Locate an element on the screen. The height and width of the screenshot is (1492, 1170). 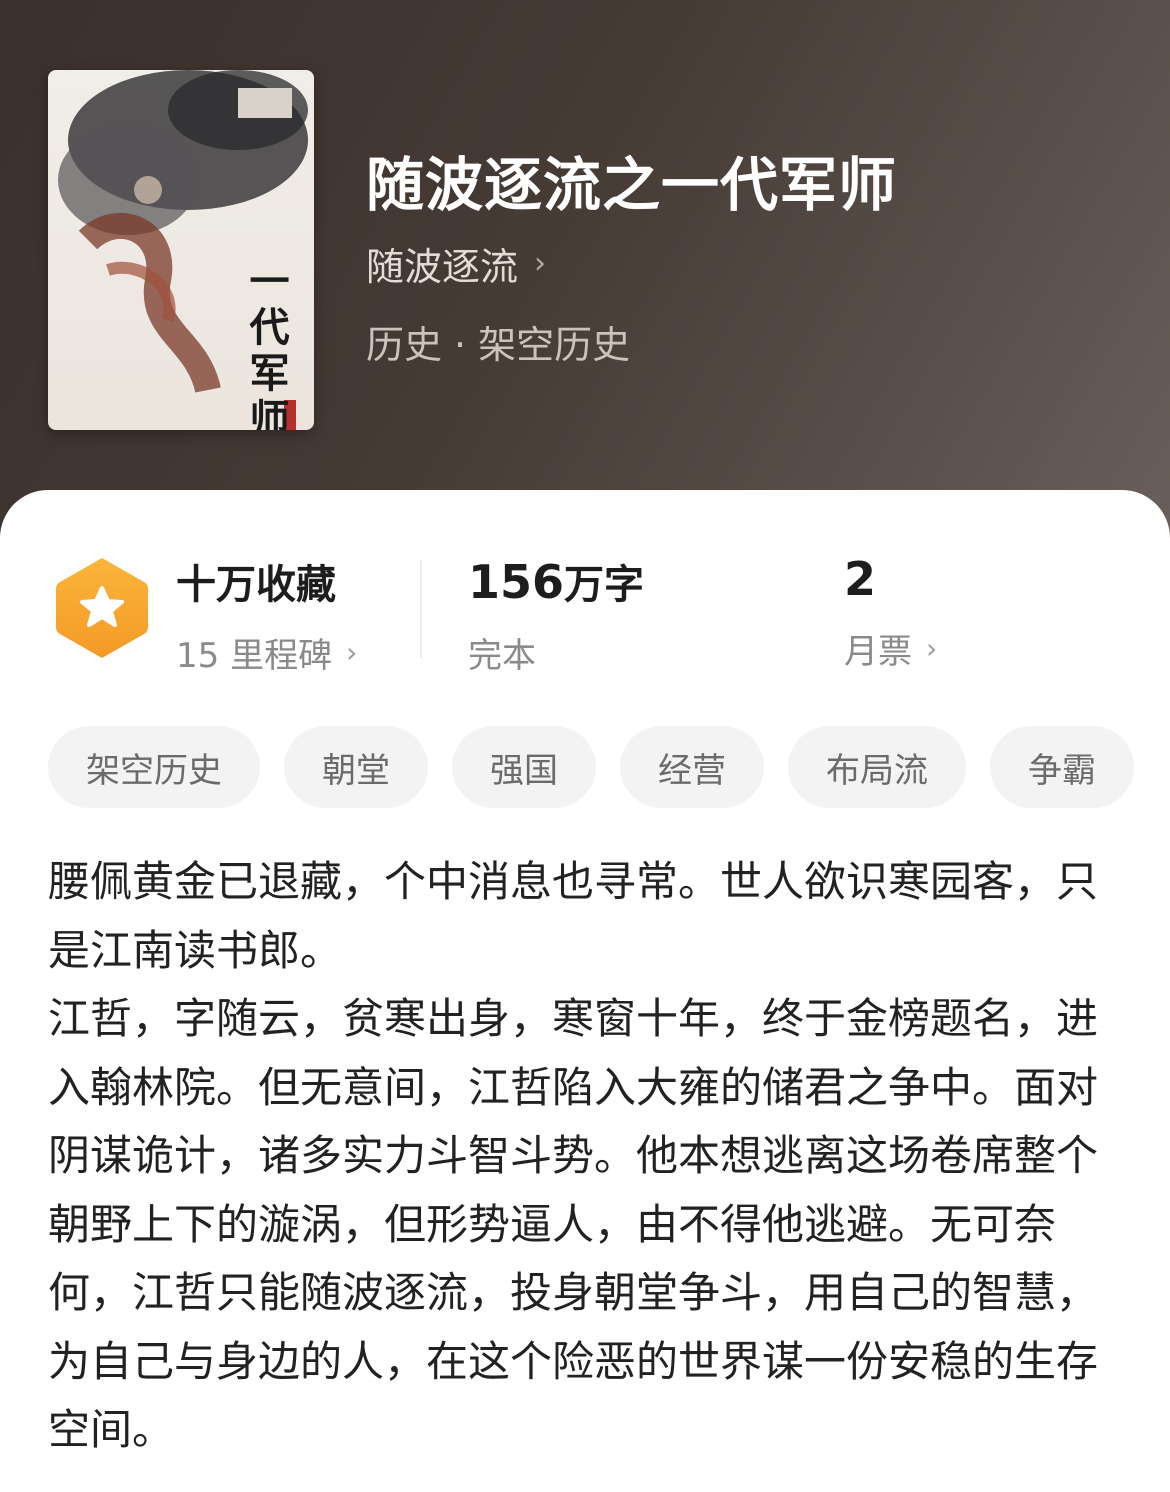
author-name: 随波逐流 is located at coordinates (442, 267).